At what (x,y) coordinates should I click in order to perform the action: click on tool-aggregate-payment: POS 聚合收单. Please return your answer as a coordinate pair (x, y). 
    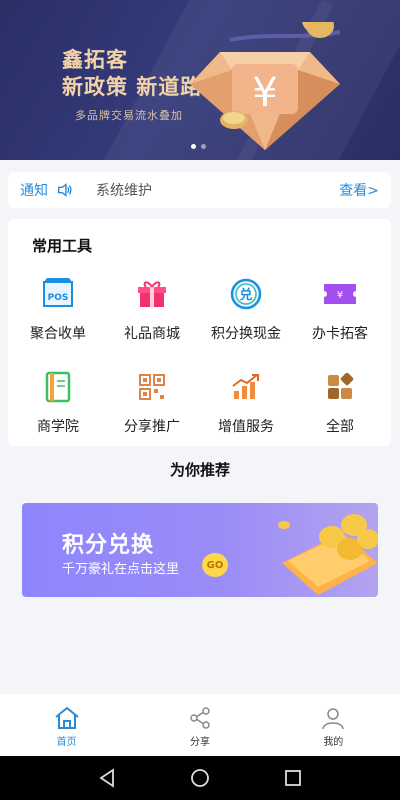
    Looking at the image, I should click on (58, 310).